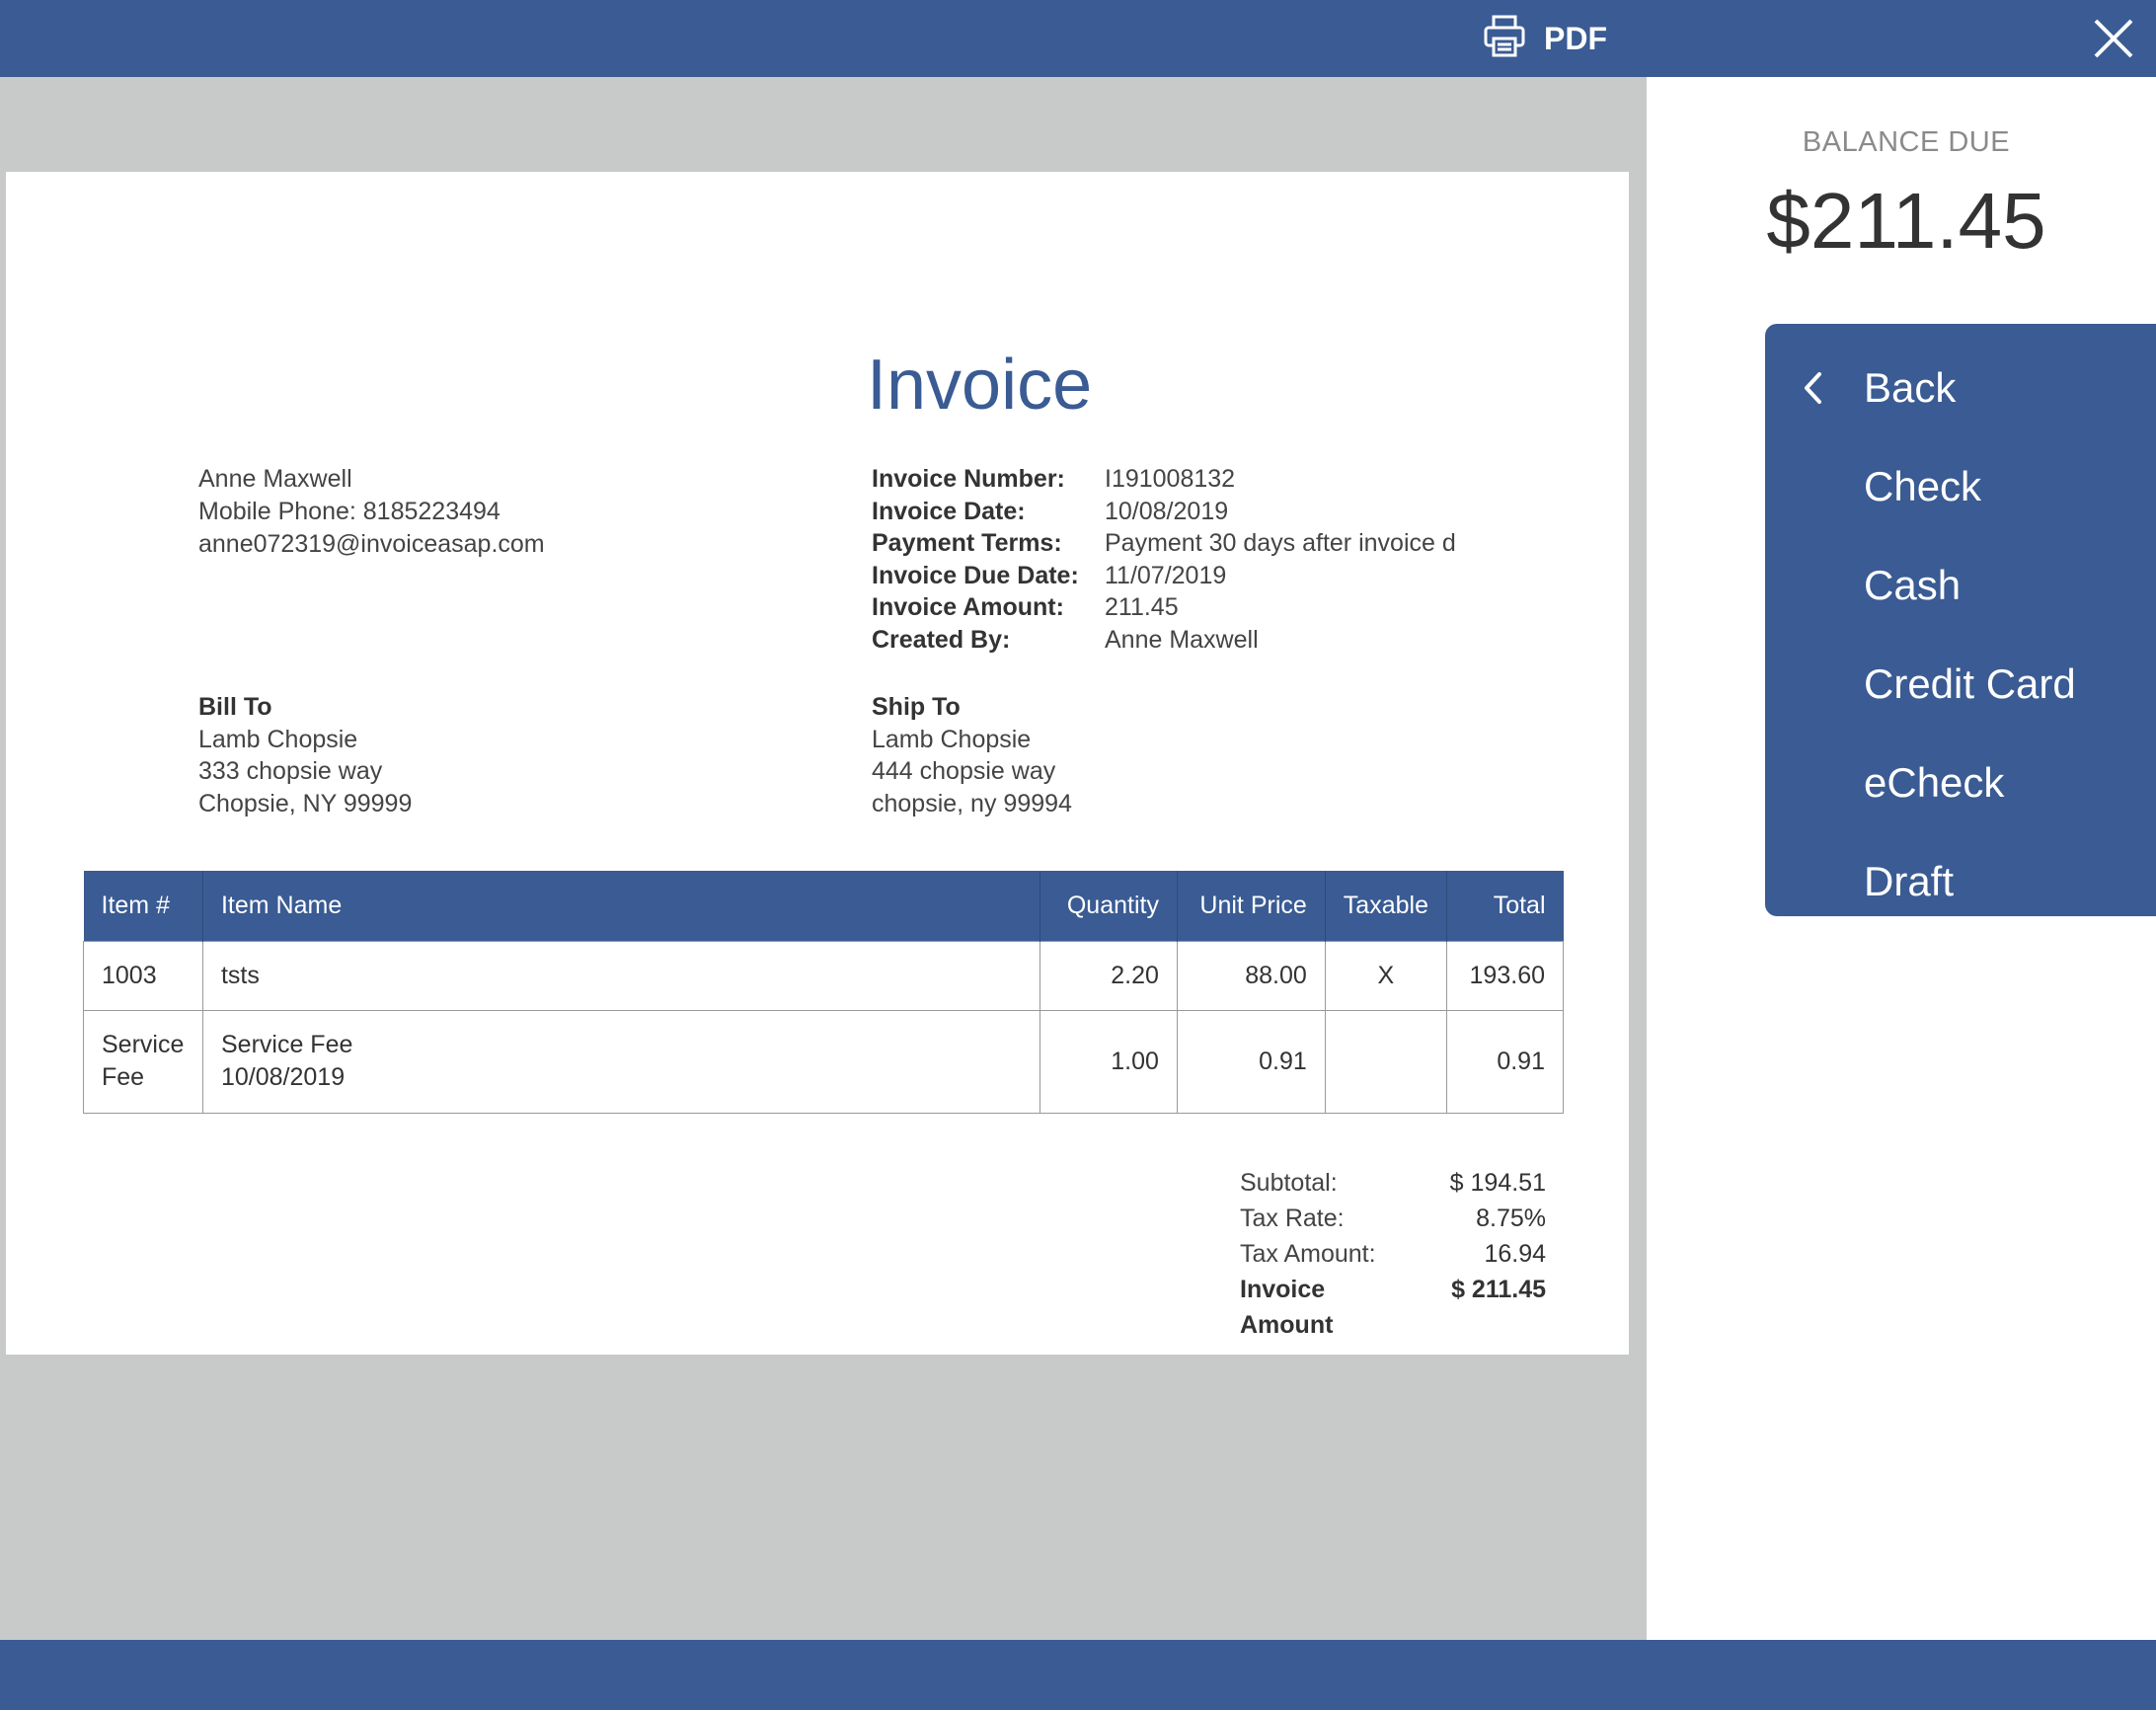  What do you see at coordinates (916, 707) in the screenshot?
I see `ship-to-heading: Ship To` at bounding box center [916, 707].